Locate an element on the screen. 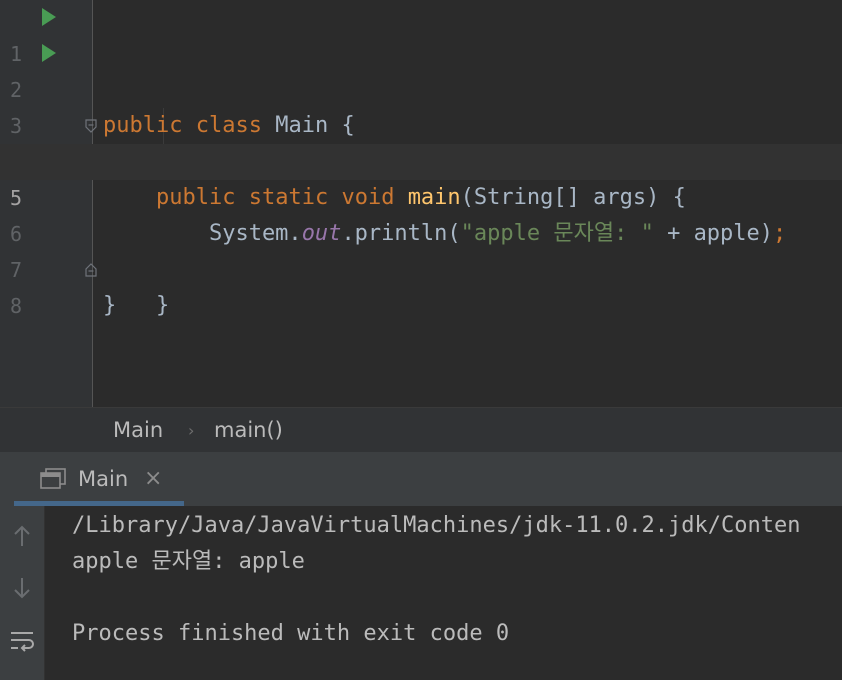 The width and height of the screenshot is (842, 680). console-toolbar is located at coordinates (22, 593).